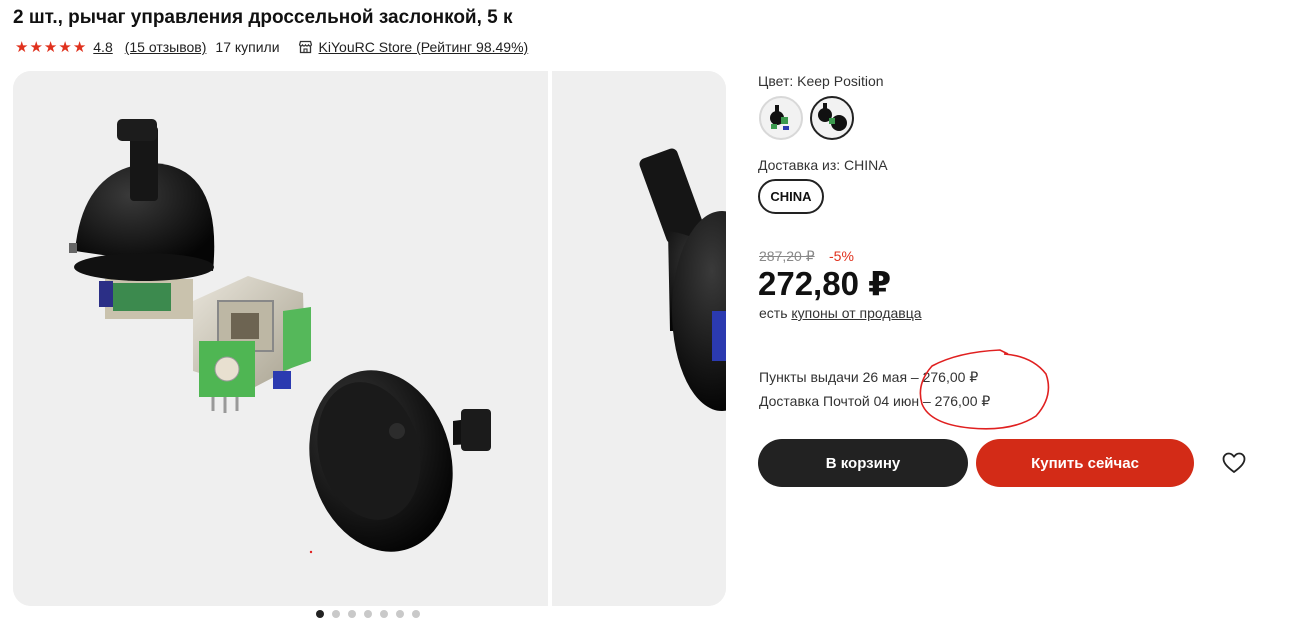  What do you see at coordinates (1234, 463) in the screenshot?
I see `heart-icon` at bounding box center [1234, 463].